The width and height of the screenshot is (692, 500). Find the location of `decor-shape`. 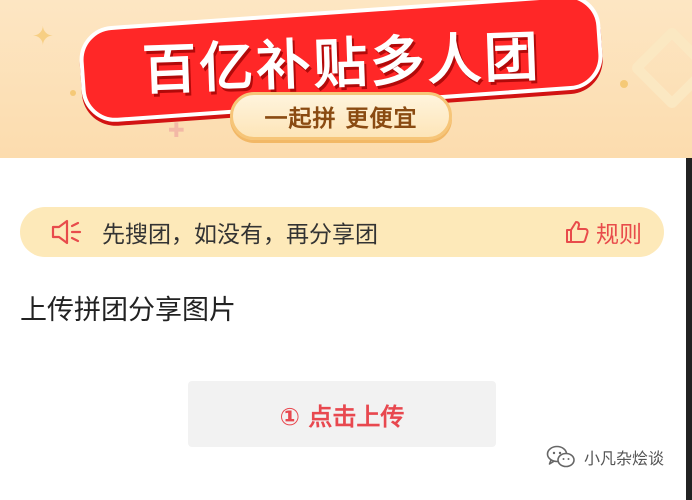

decor-shape is located at coordinates (660, 68).